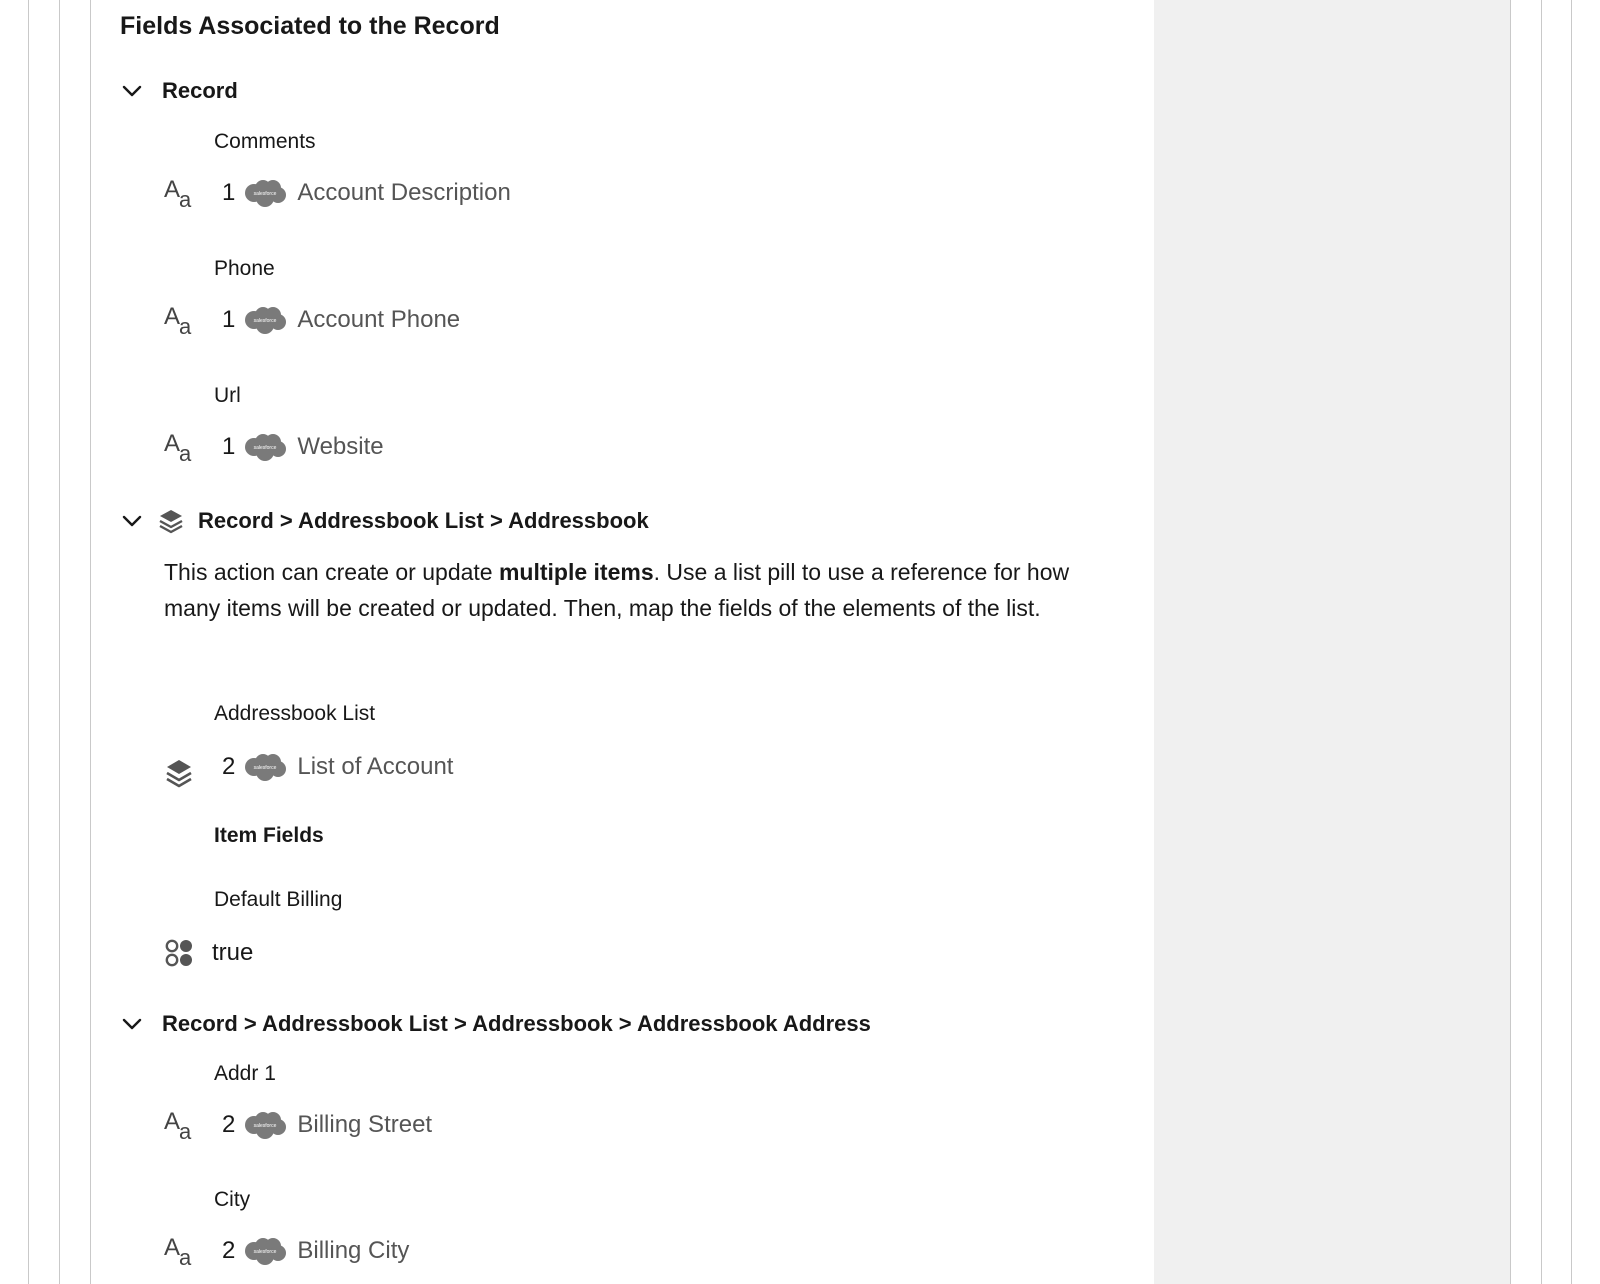  I want to click on card-border-right, so click(1510, 642).